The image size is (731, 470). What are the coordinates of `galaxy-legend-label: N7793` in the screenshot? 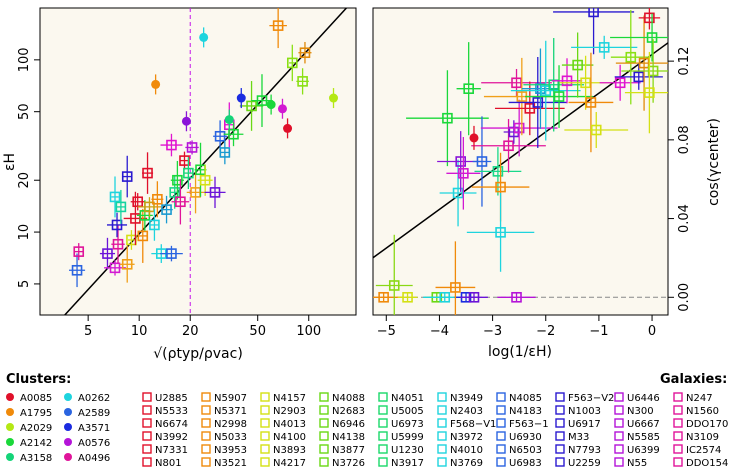 It's located at (584, 450).